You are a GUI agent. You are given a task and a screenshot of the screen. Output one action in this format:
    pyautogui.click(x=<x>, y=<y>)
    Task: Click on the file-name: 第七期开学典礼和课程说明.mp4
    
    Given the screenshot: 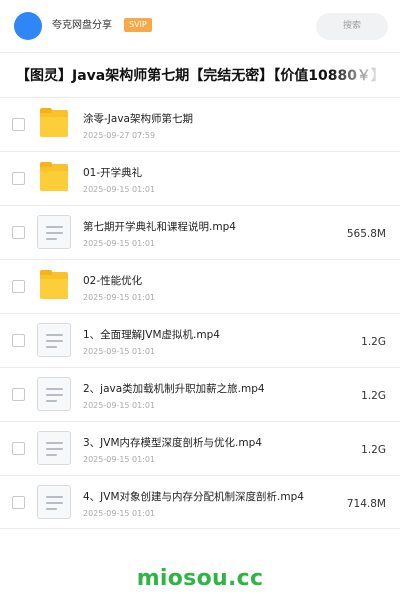 What is the action you would take?
    pyautogui.click(x=159, y=227)
    